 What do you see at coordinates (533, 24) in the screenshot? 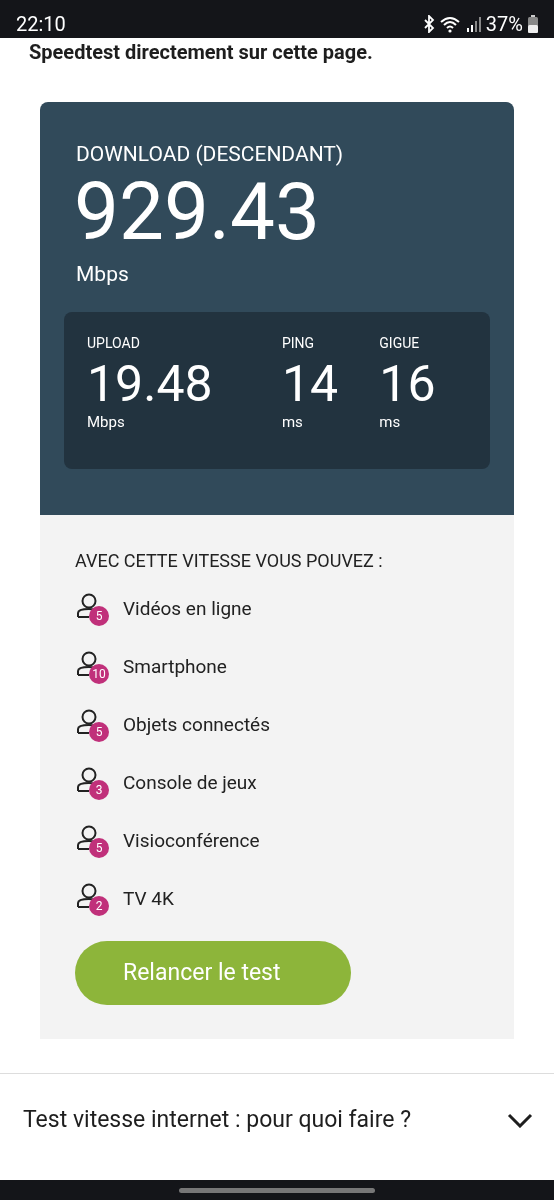
I see `battery-icon` at bounding box center [533, 24].